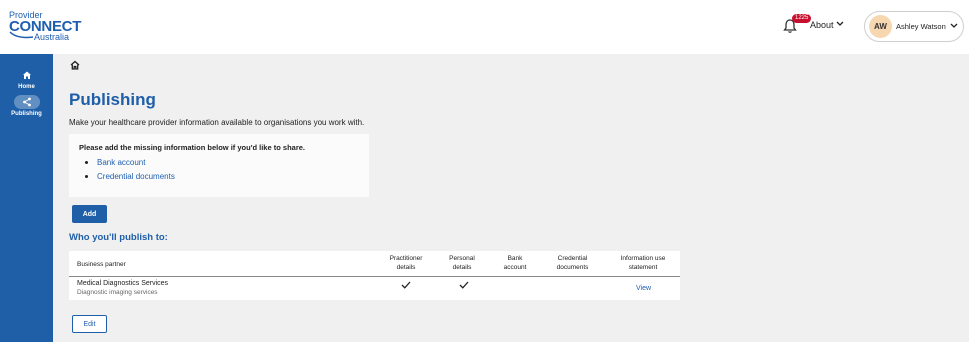 The width and height of the screenshot is (969, 342). What do you see at coordinates (75, 65) in the screenshot?
I see `breadcrumb-home-icon` at bounding box center [75, 65].